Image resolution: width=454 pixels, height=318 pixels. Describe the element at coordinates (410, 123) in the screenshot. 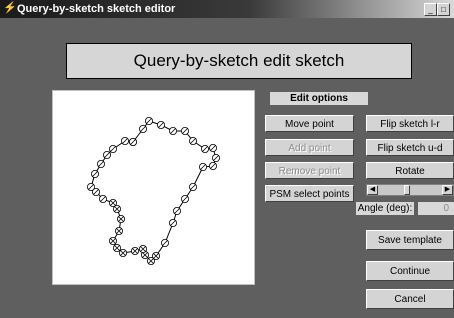

I see `flip-lr-button: Flip sketch l-r` at that location.